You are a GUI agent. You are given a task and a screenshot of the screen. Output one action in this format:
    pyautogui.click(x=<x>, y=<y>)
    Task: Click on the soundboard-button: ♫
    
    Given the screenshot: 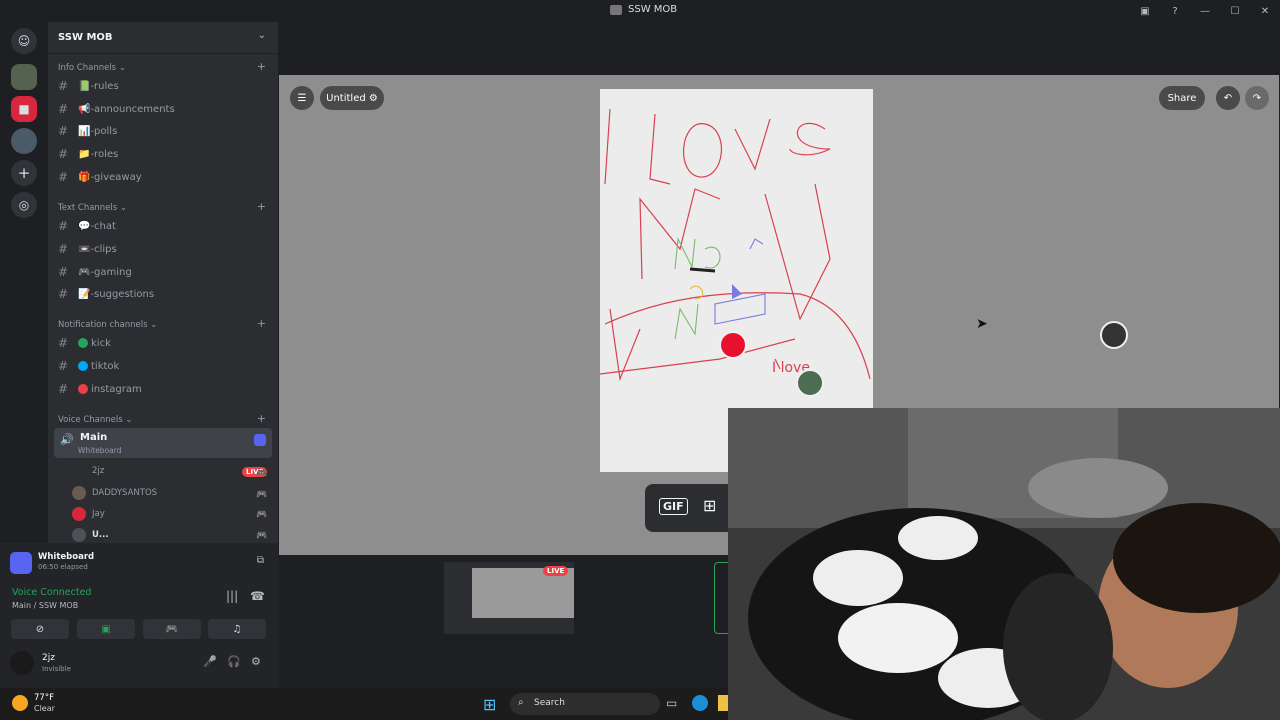 What is the action you would take?
    pyautogui.click(x=237, y=629)
    